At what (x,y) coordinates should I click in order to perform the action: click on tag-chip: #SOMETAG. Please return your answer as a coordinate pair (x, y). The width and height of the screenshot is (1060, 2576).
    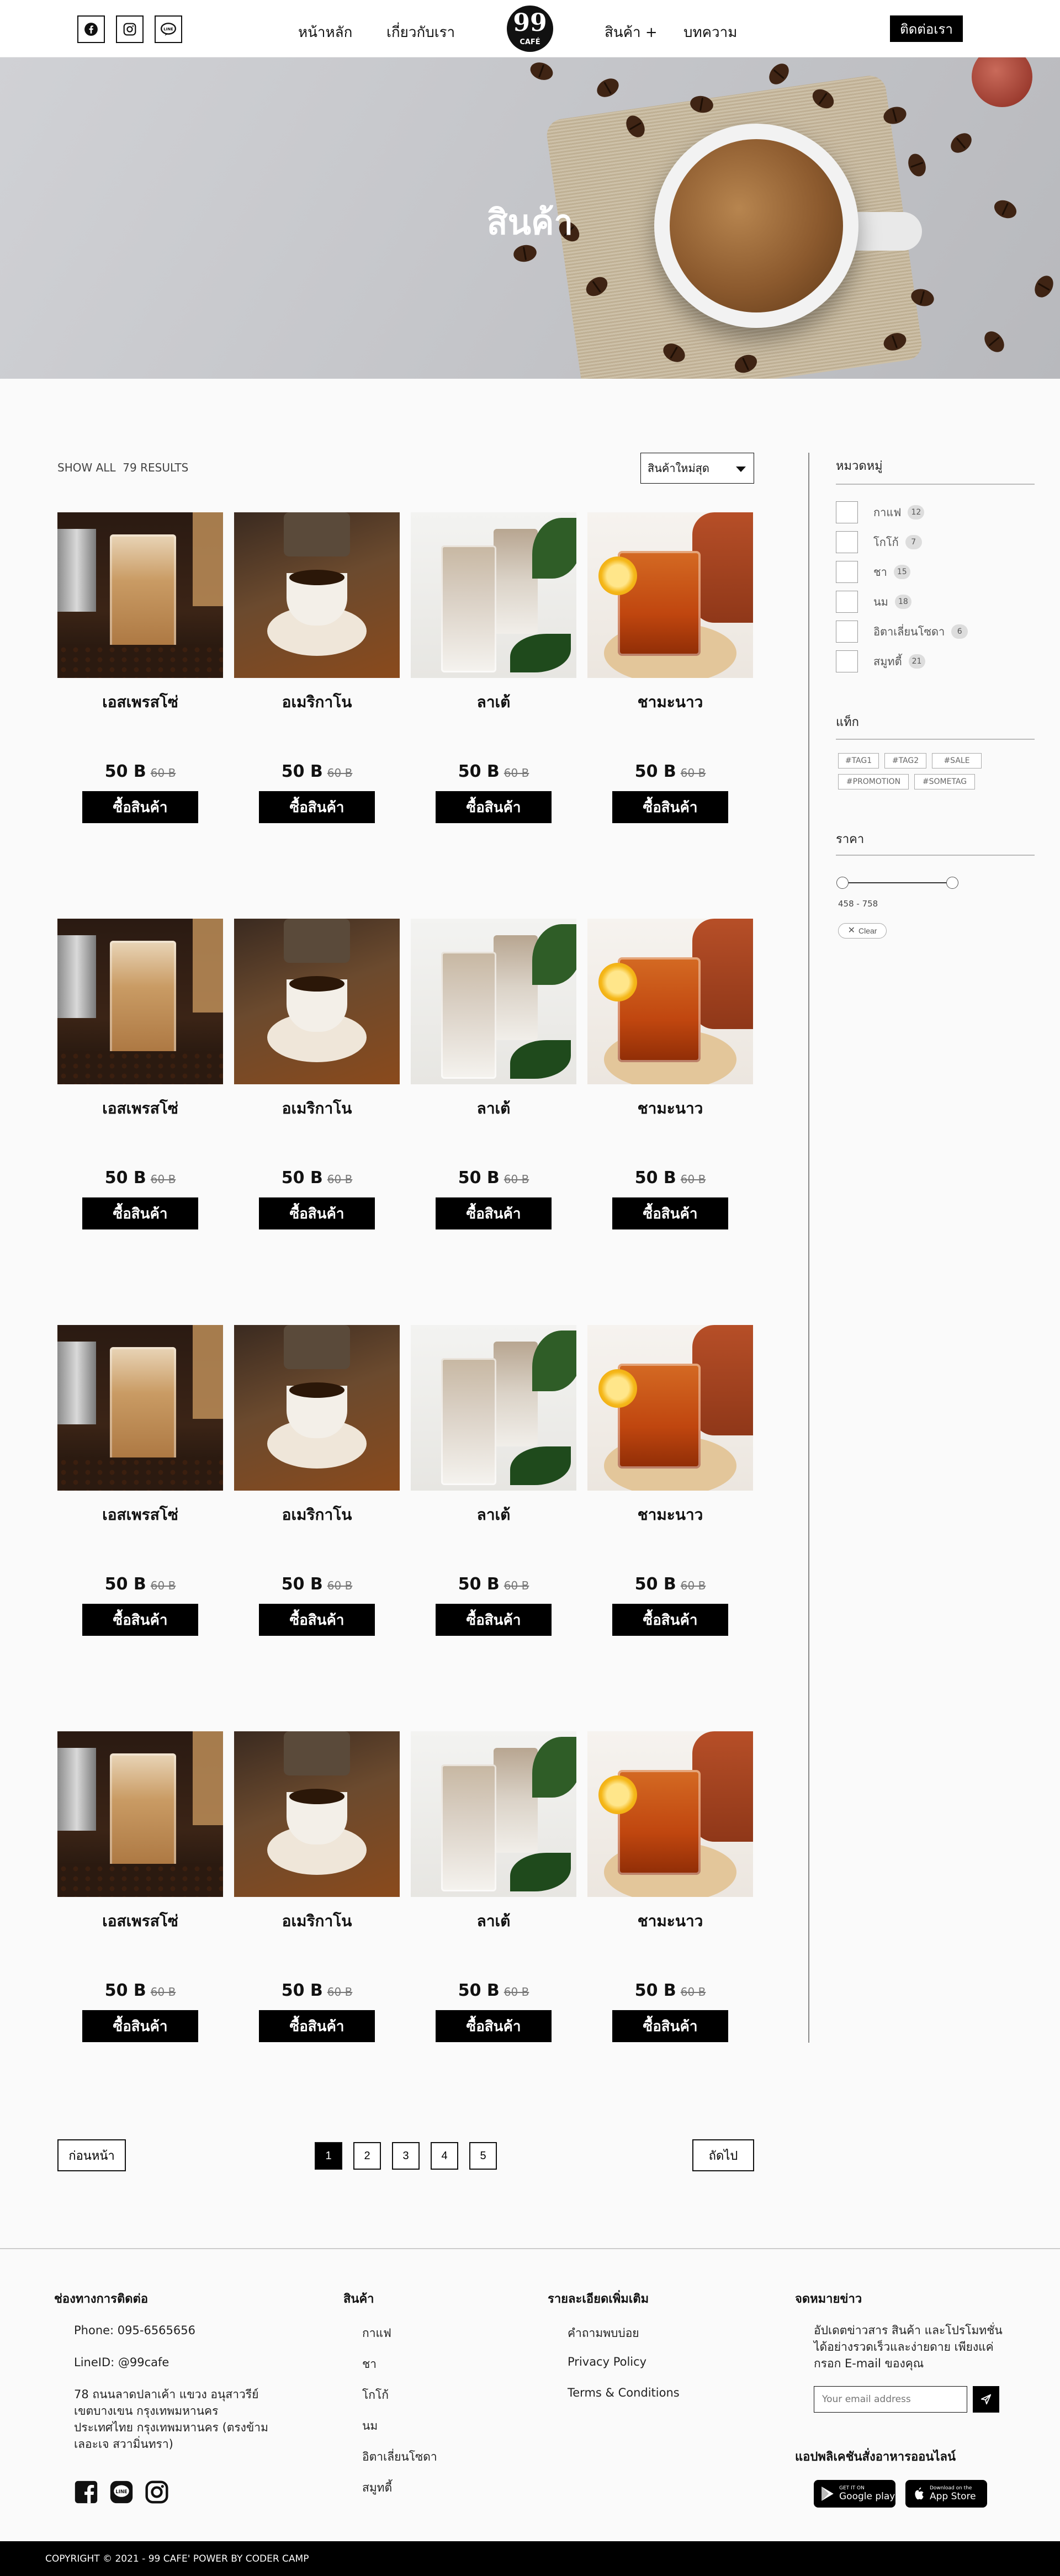
    Looking at the image, I should click on (945, 781).